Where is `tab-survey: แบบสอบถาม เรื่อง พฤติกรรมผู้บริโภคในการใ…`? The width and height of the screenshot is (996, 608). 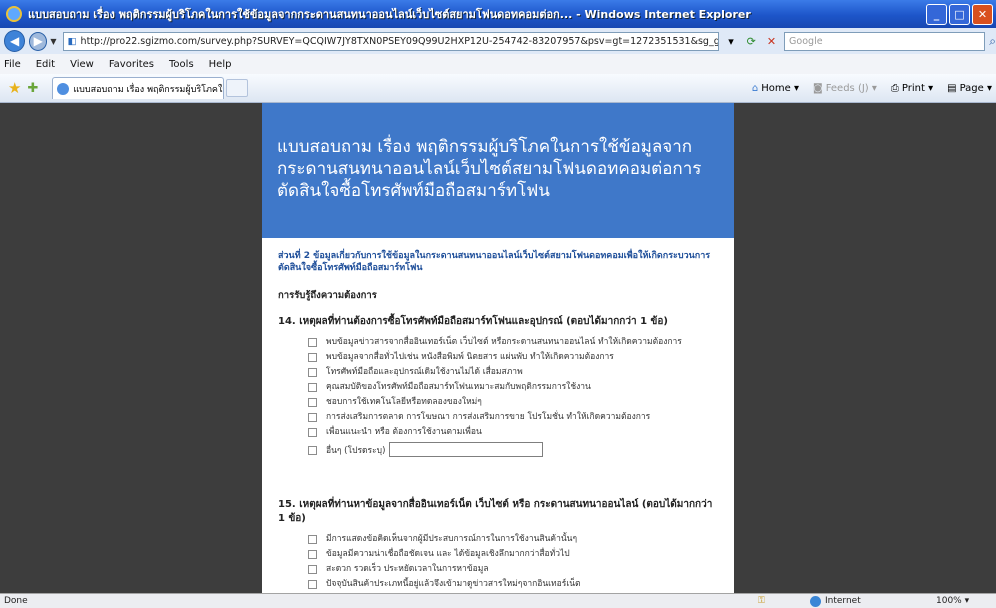
tab-survey: แบบสอบถาม เรื่อง พฤติกรรมผู้บริโภคในการใ… is located at coordinates (138, 88).